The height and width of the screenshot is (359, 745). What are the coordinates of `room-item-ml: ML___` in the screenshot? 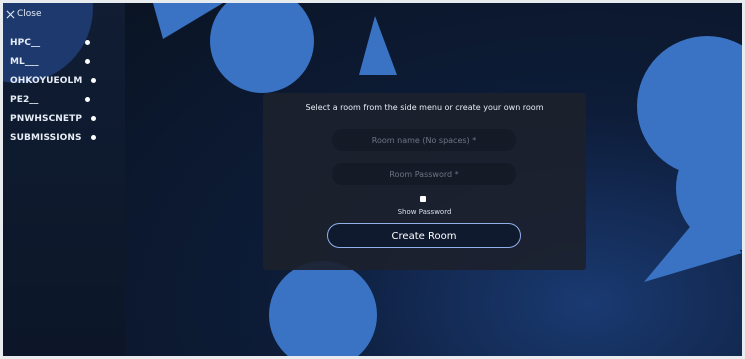 It's located at (65, 61).